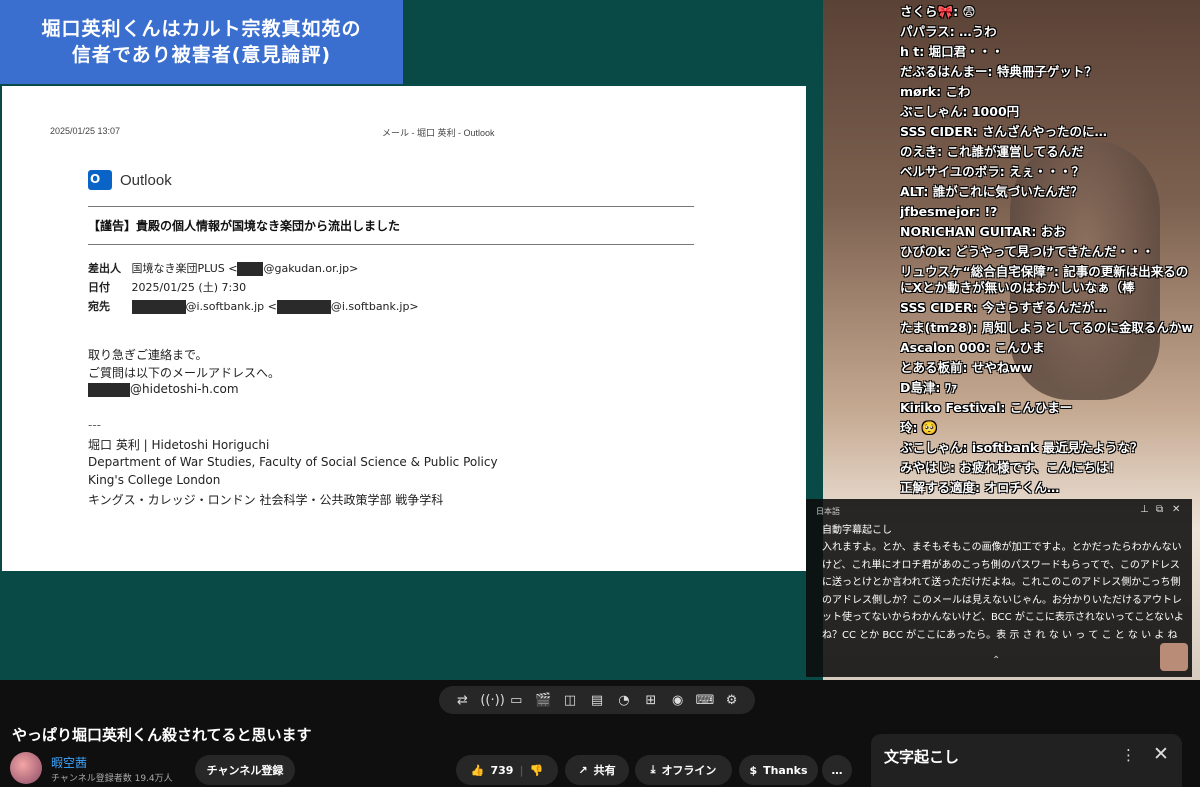 The width and height of the screenshot is (1200, 787). Describe the element at coordinates (972, 347) in the screenshot. I see `chat-message: Ascalon 000: こんひま` at that location.